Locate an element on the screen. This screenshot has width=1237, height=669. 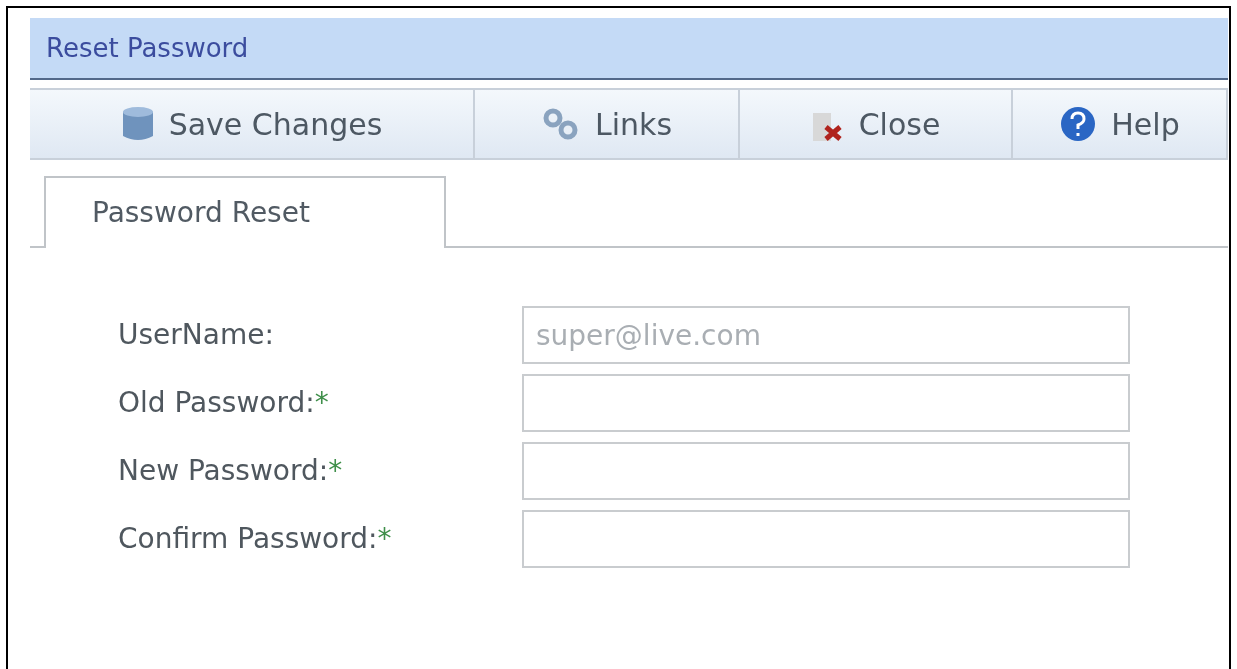
field-label: New Password: is located at coordinates (223, 471).